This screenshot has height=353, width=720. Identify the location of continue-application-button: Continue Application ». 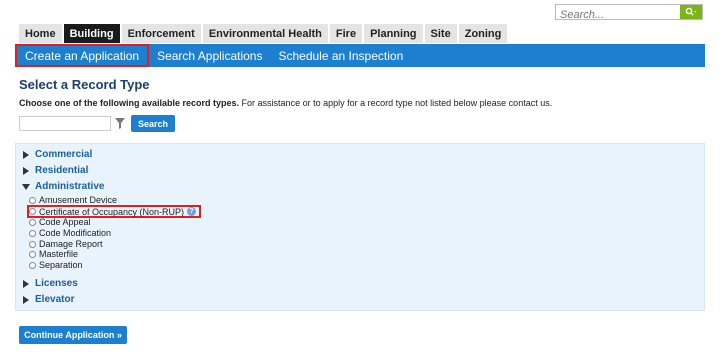
(73, 335).